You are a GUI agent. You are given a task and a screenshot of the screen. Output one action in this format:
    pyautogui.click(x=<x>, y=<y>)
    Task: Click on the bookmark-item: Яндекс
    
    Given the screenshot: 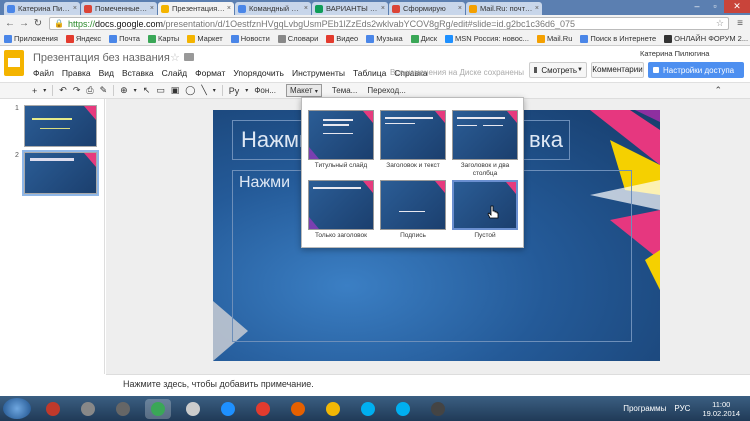 What is the action you would take?
    pyautogui.click(x=83, y=38)
    